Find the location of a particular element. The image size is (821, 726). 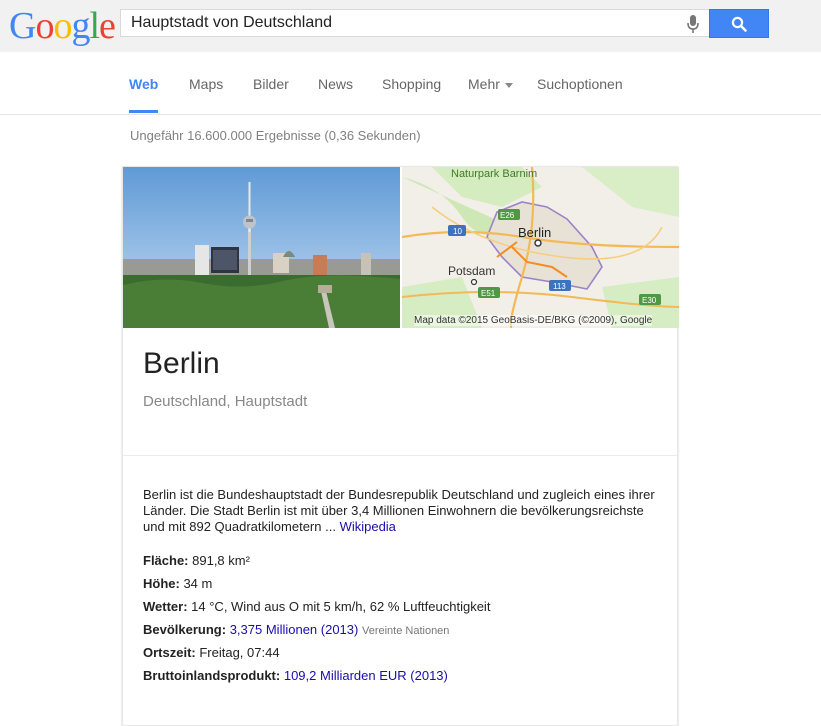

logo-letter: g is located at coordinates (80, 26).